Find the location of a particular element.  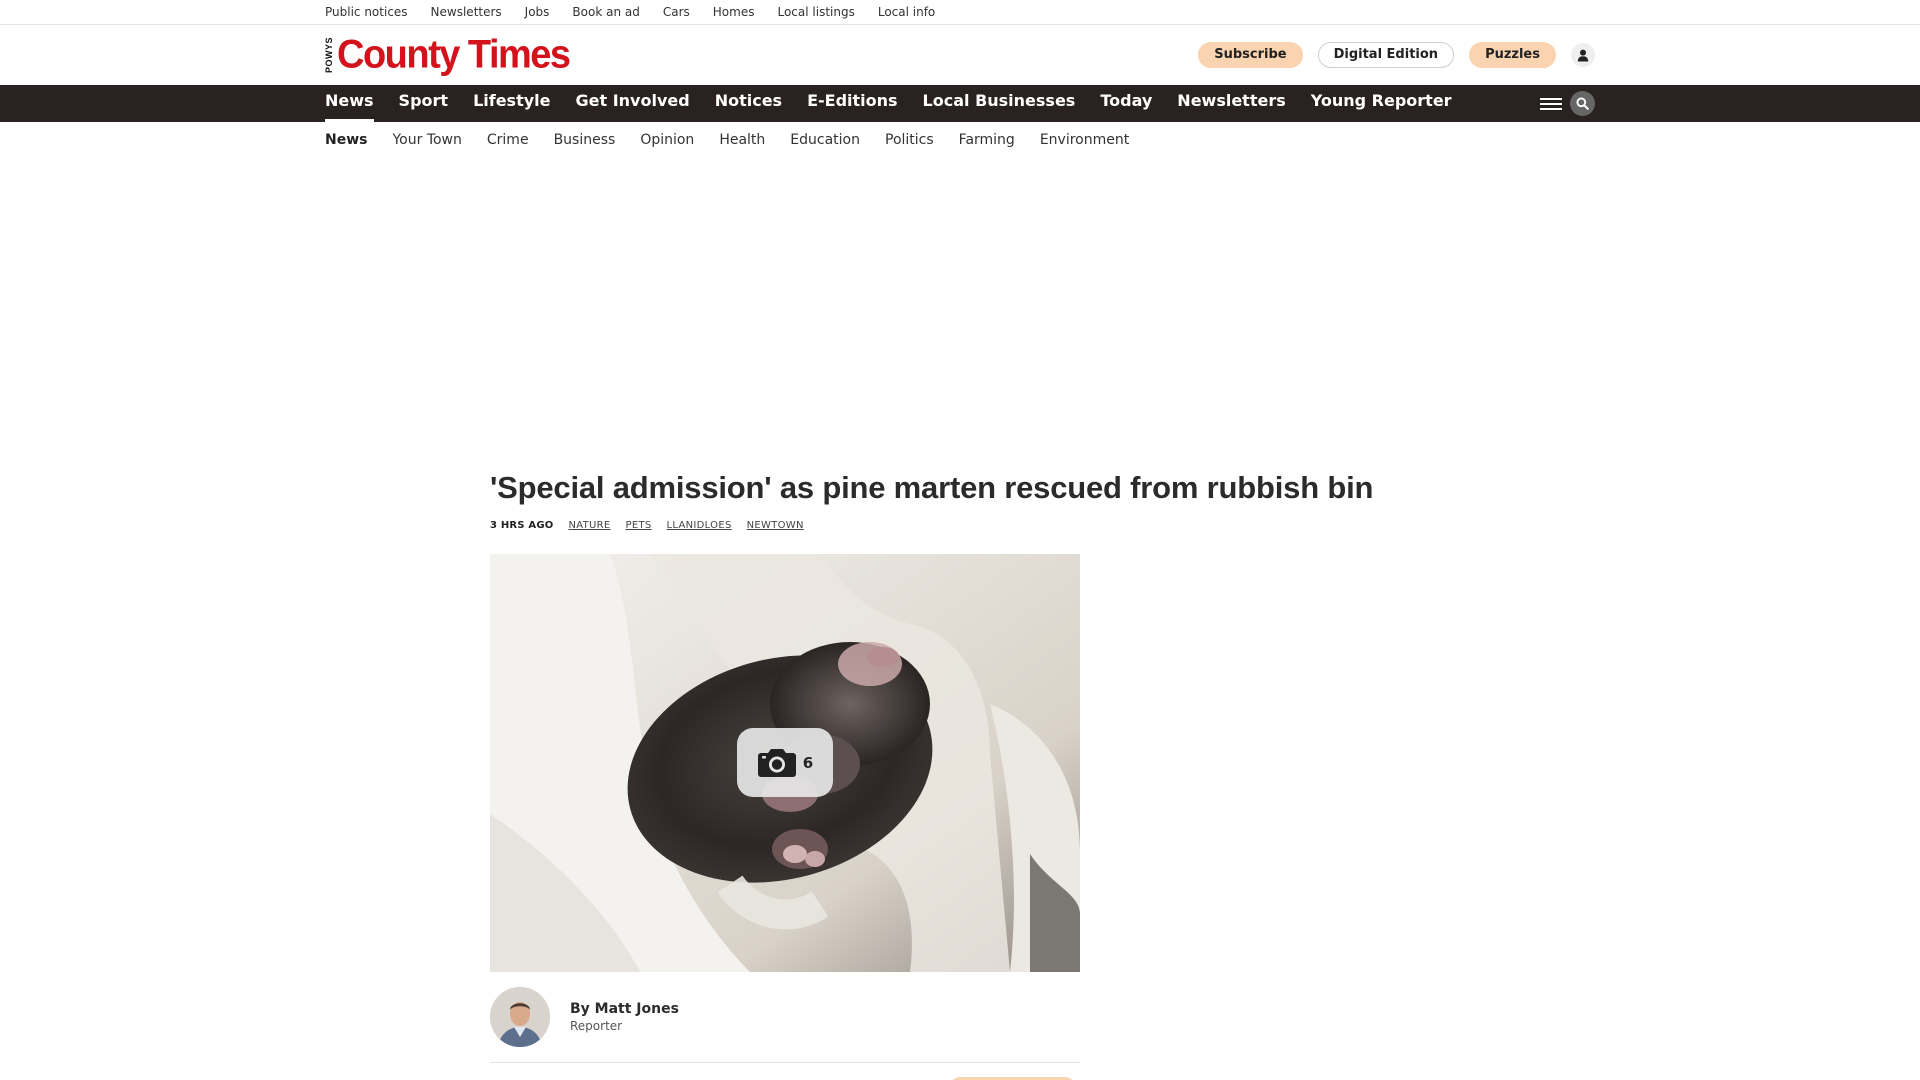

header-actions: Subscribe Digital Edition Puzzles is located at coordinates (1396, 55).